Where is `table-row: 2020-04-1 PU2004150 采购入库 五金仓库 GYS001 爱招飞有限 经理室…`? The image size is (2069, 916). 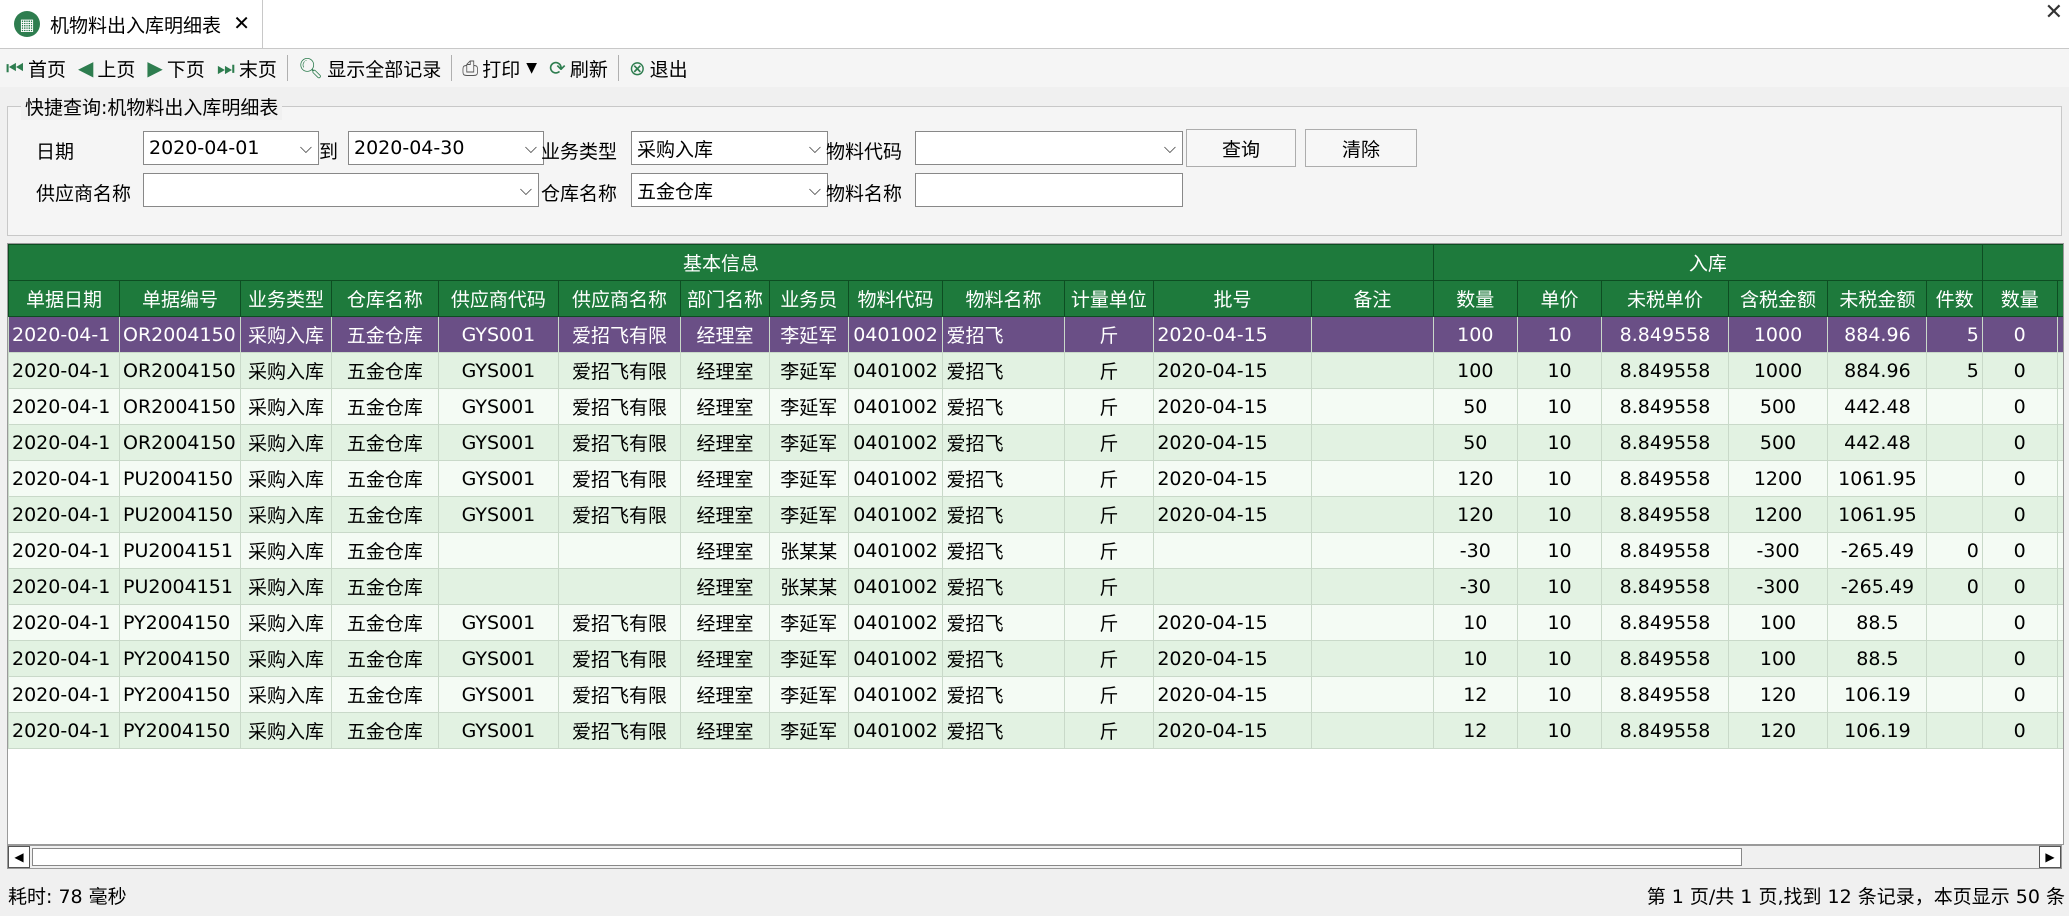 table-row: 2020-04-1 PU2004150 采购入库 五金仓库 GYS001 爱招飞有限 经理室… is located at coordinates (1035, 514).